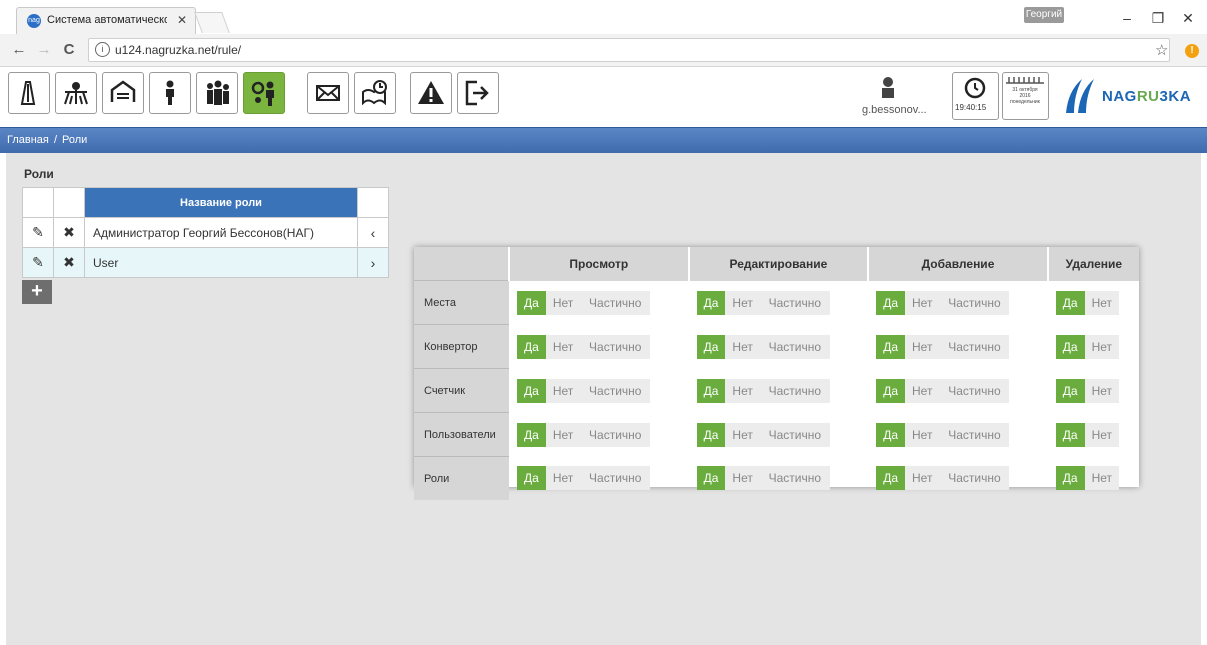  Describe the element at coordinates (217, 93) in the screenshot. I see `users-icon` at that location.